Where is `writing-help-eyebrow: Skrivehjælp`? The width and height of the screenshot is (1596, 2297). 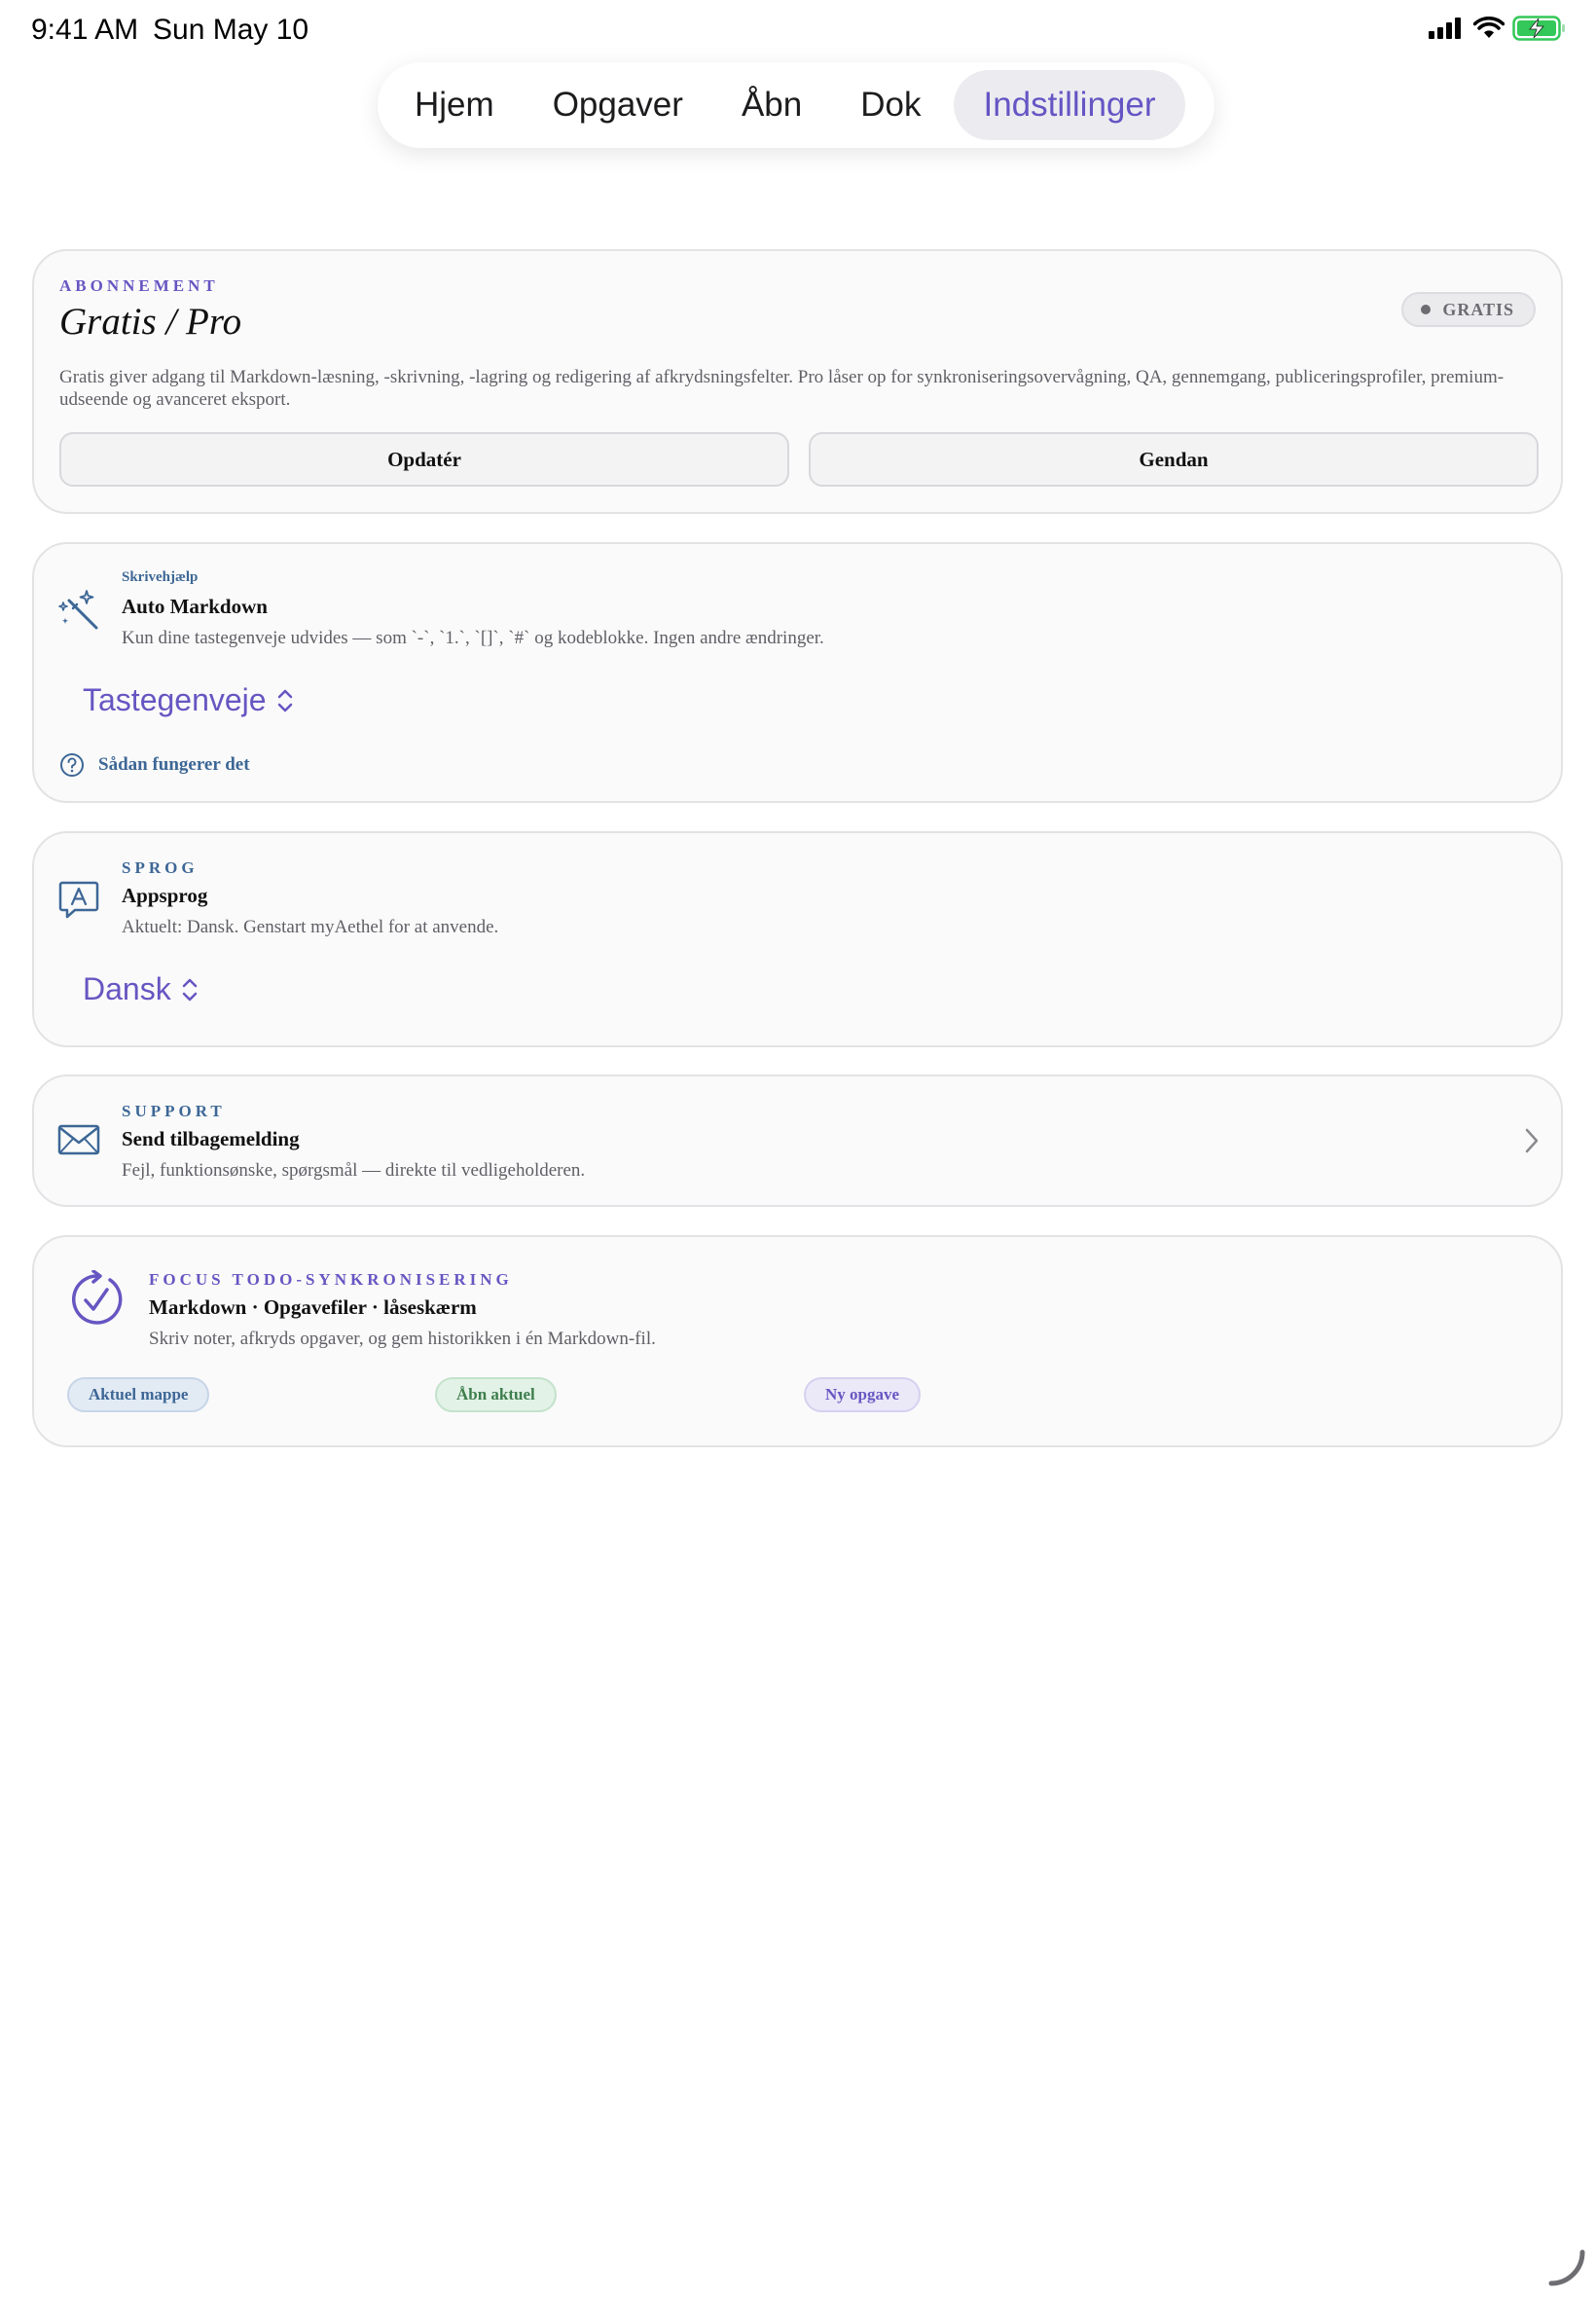
writing-help-eyebrow: Skrivehjælp is located at coordinates (160, 577).